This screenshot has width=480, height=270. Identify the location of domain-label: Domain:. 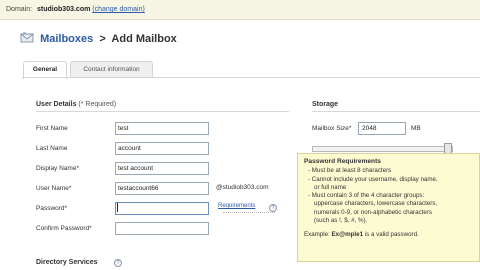
(19, 9).